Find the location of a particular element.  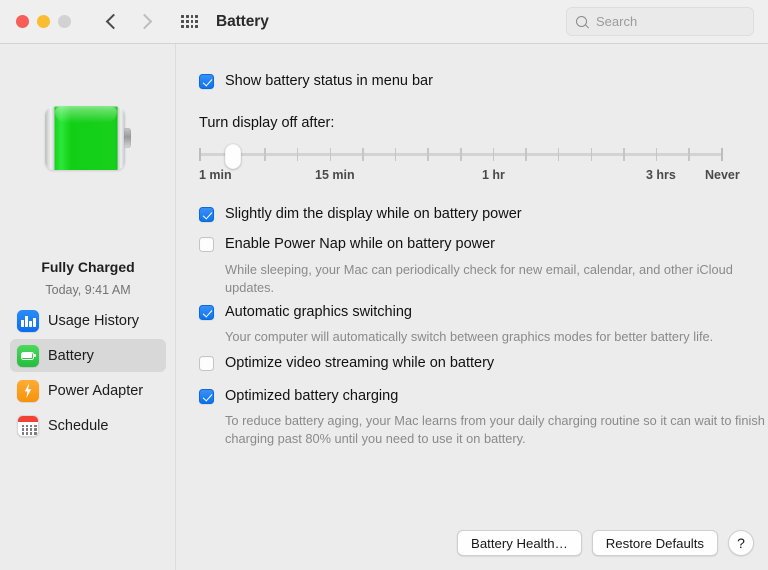

slider-label-1hr: 1 hr is located at coordinates (493, 175).